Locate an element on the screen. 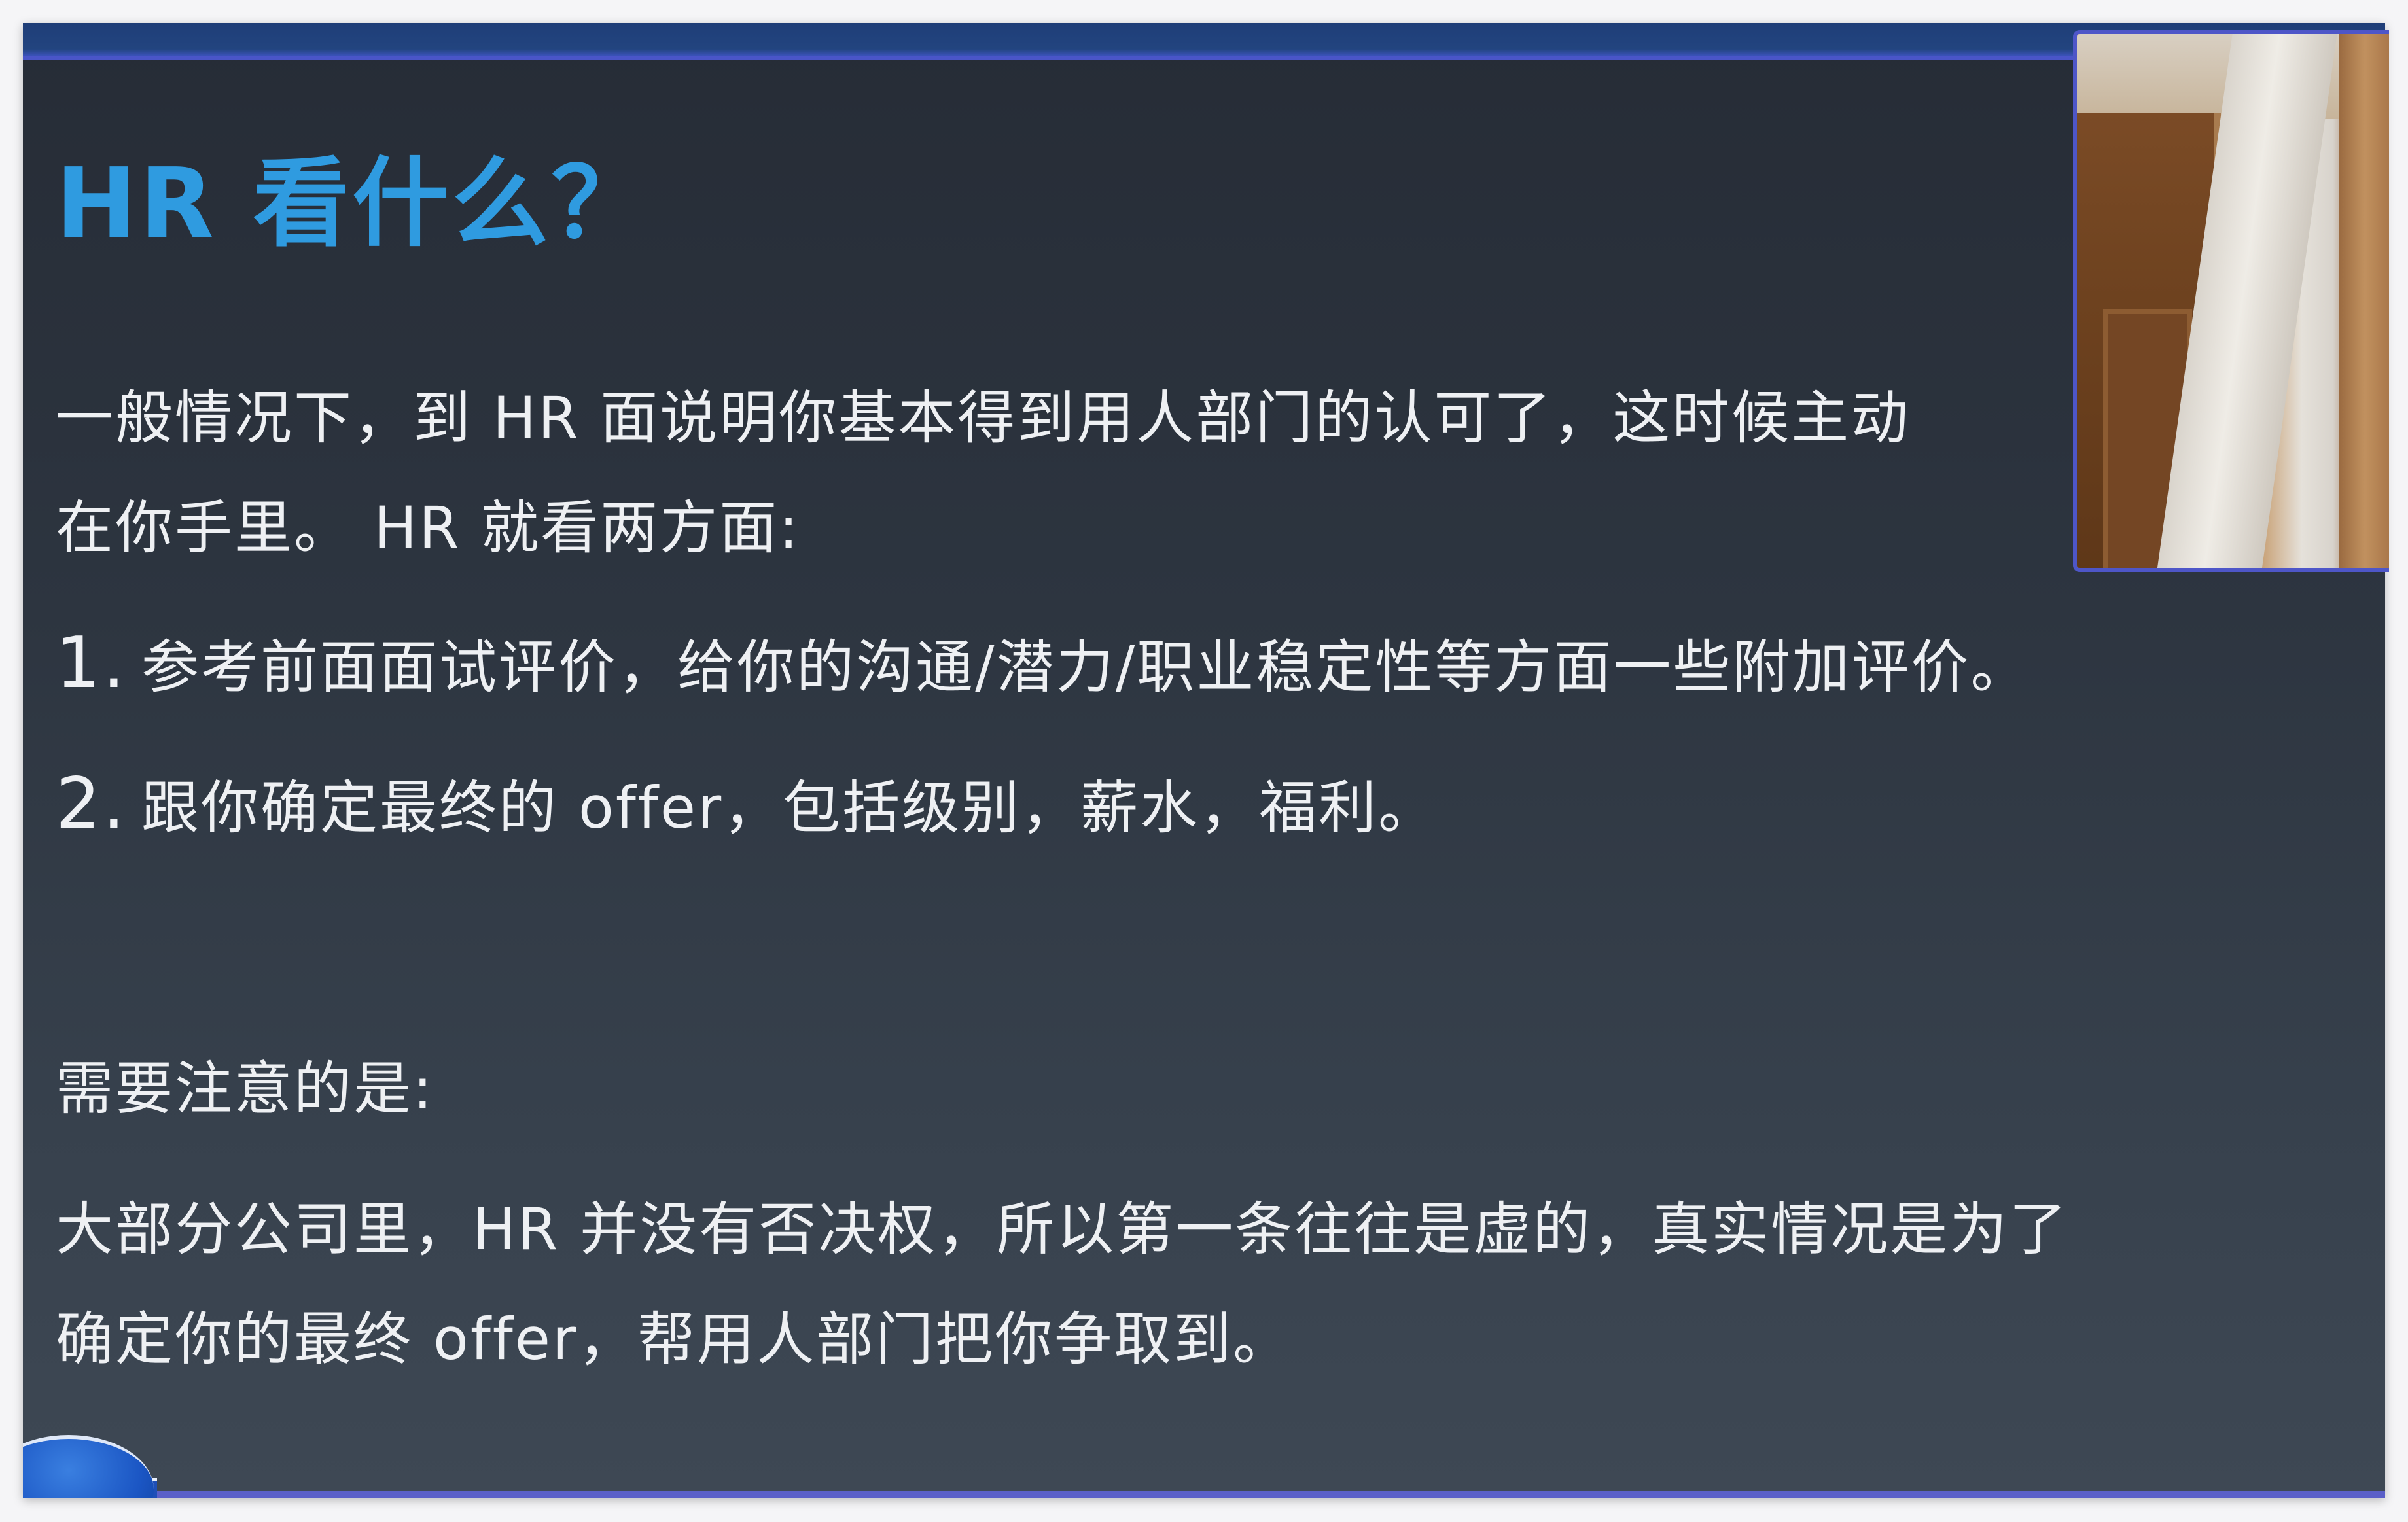  list-item-1: 1. 参考前面面试评价，给你的沟通/潜力/职业稳定性等方面一些附加评价。 is located at coordinates (1207, 665).